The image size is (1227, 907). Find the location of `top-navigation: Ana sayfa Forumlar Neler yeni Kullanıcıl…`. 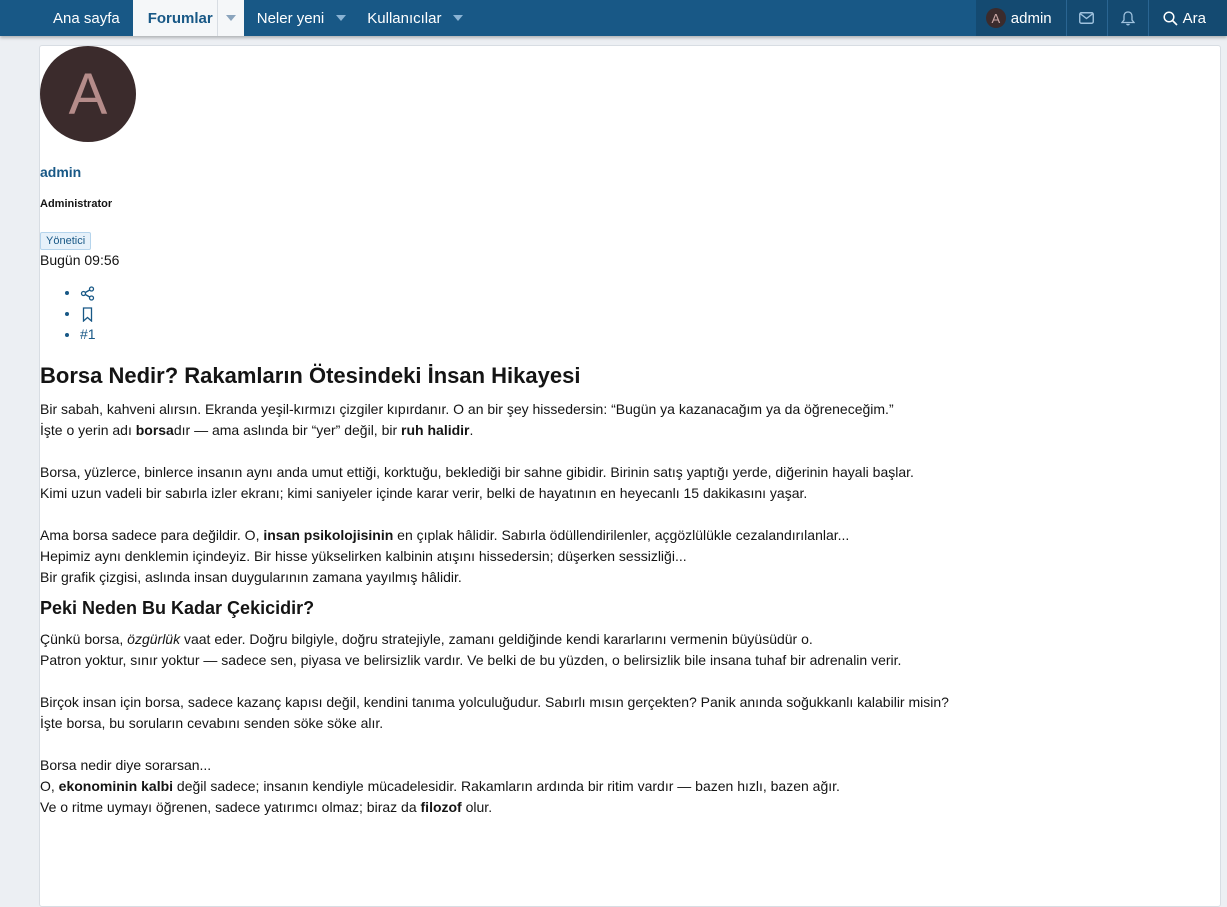

top-navigation: Ana sayfa Forumlar Neler yeni Kullanıcıl… is located at coordinates (613, 18).